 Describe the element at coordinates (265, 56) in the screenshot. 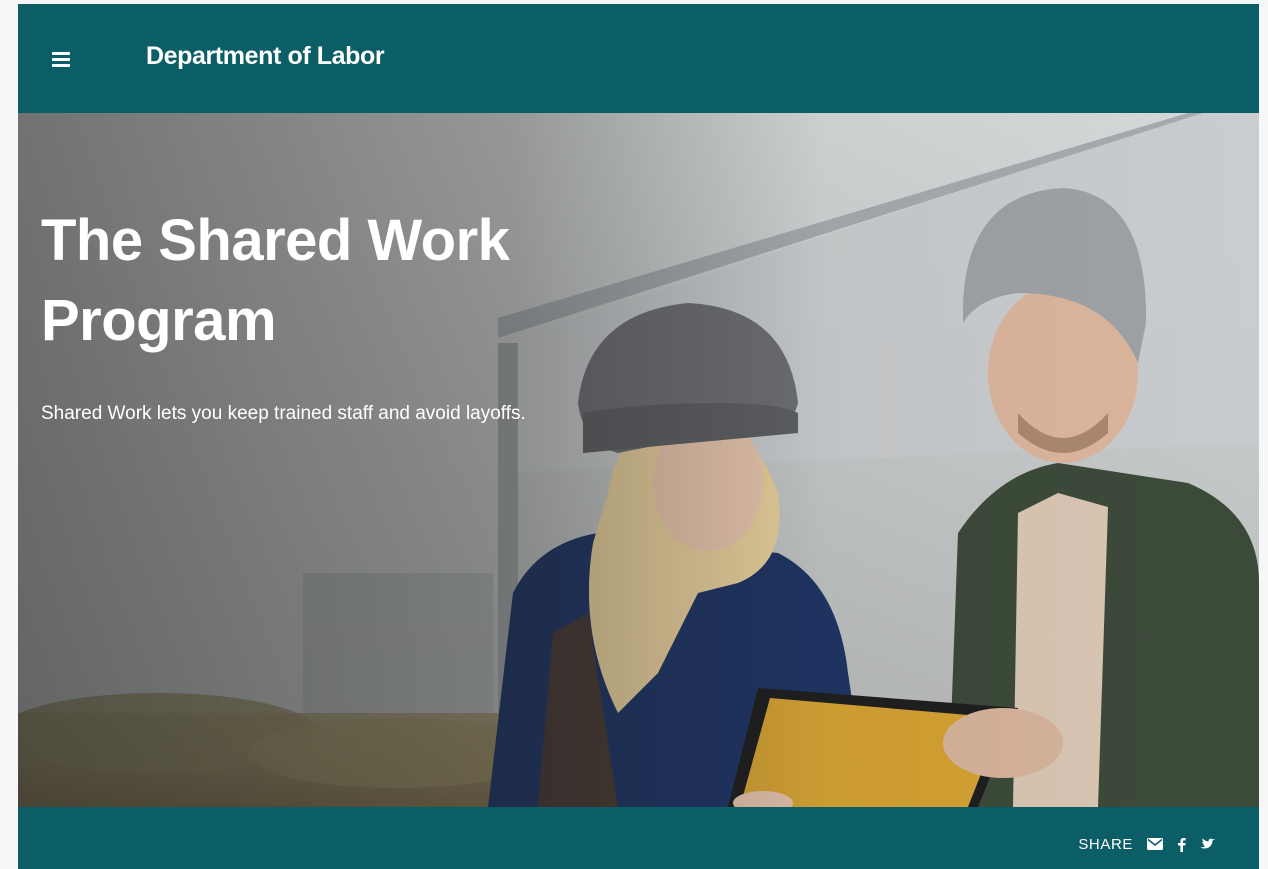

I see `site-title-link: Department of Labor` at that location.